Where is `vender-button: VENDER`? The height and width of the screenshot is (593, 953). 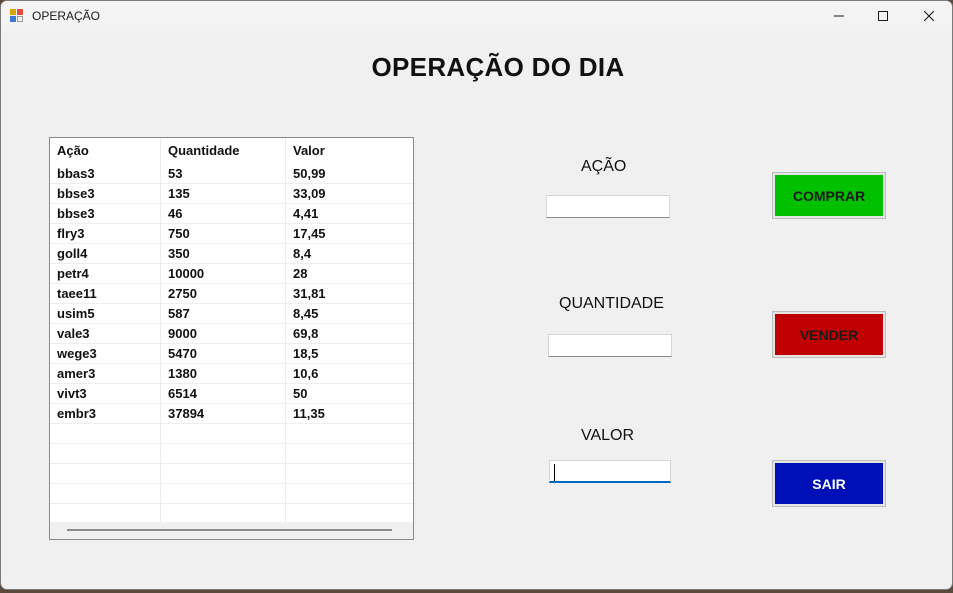 vender-button: VENDER is located at coordinates (829, 334).